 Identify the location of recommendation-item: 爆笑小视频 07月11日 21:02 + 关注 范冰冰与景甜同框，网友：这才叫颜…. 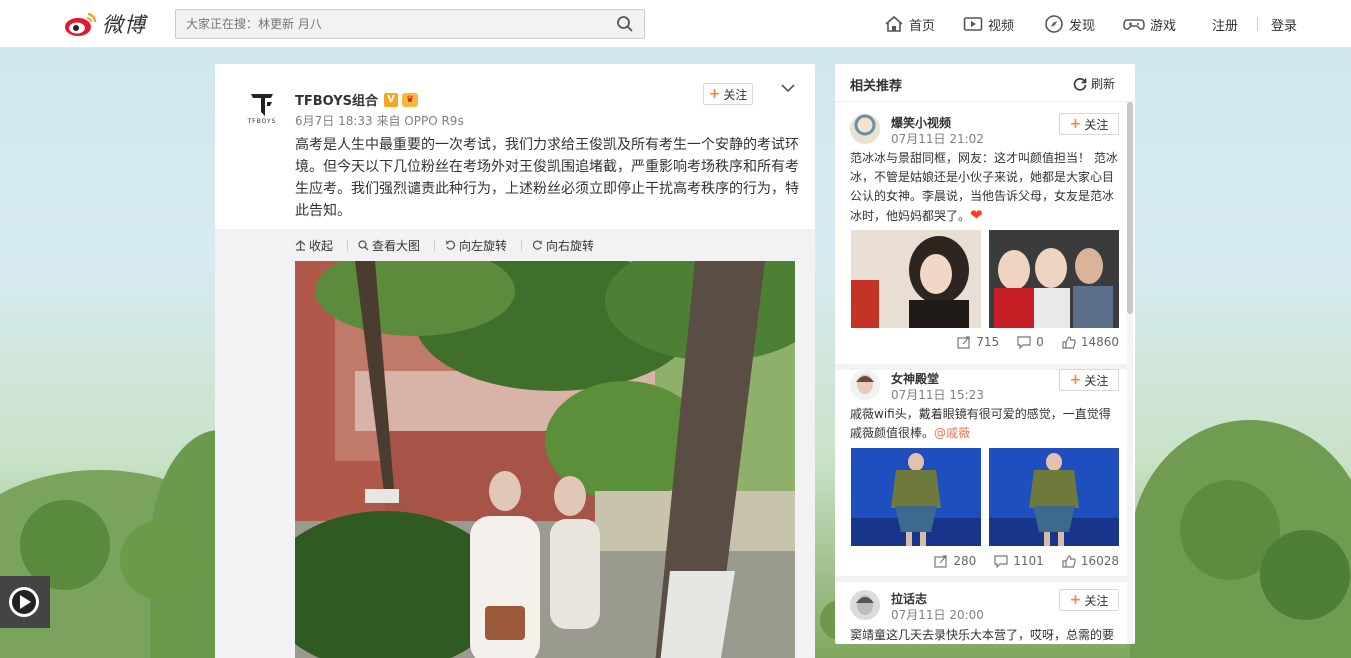
(981, 236).